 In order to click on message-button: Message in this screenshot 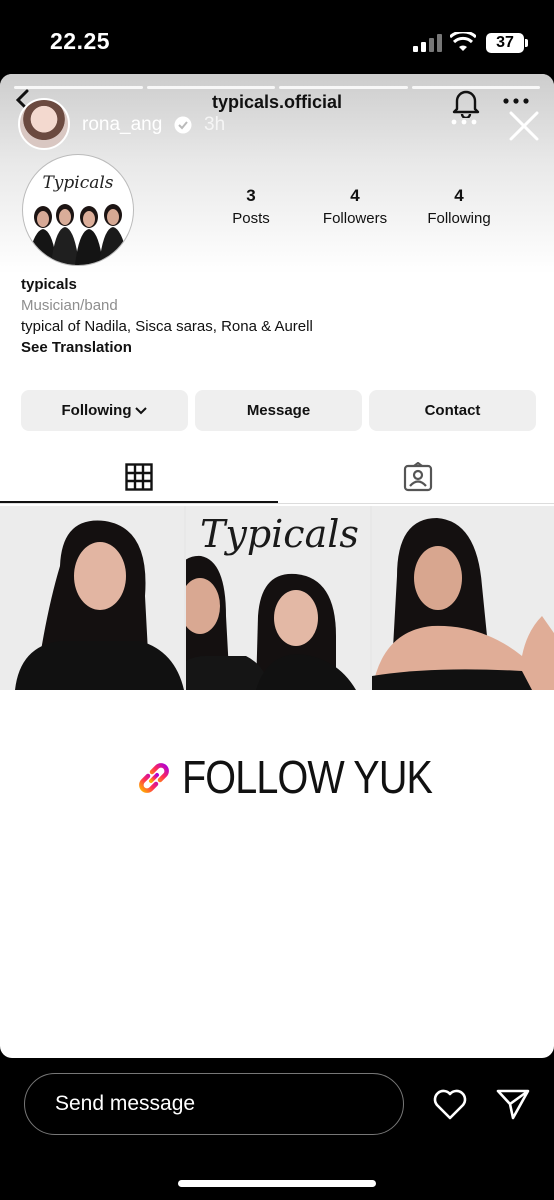, I will do `click(278, 410)`.